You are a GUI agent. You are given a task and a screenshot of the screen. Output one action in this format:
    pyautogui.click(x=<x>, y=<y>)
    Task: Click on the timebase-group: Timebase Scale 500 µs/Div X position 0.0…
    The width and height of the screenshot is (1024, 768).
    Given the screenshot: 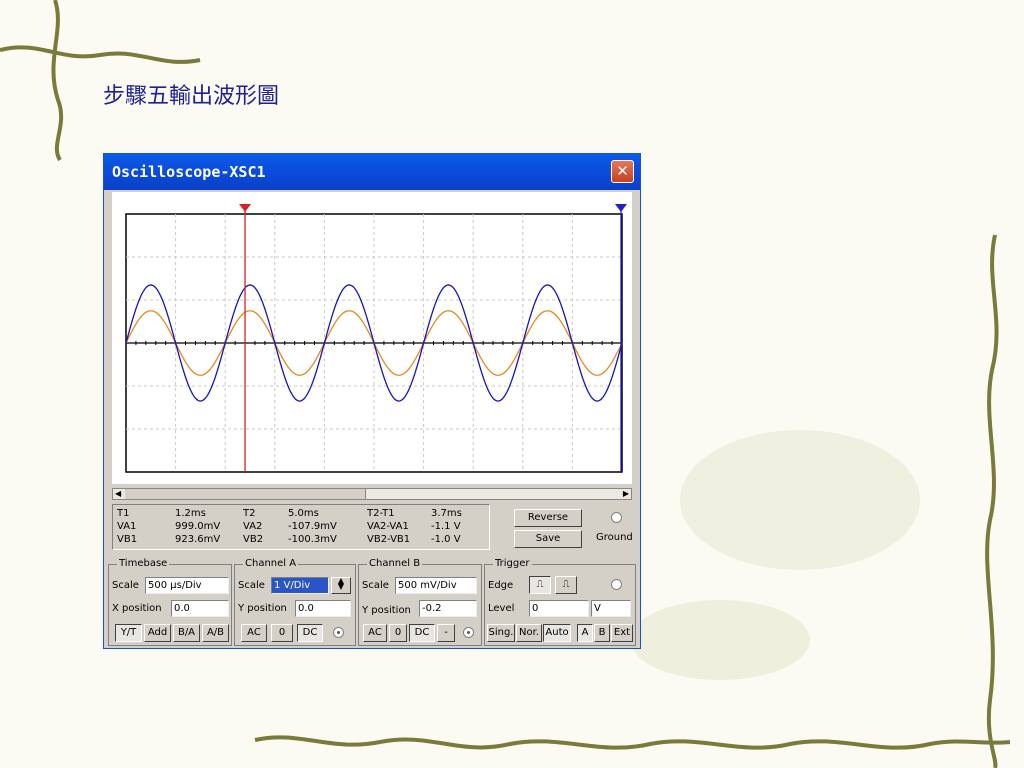 What is the action you would take?
    pyautogui.click(x=170, y=602)
    